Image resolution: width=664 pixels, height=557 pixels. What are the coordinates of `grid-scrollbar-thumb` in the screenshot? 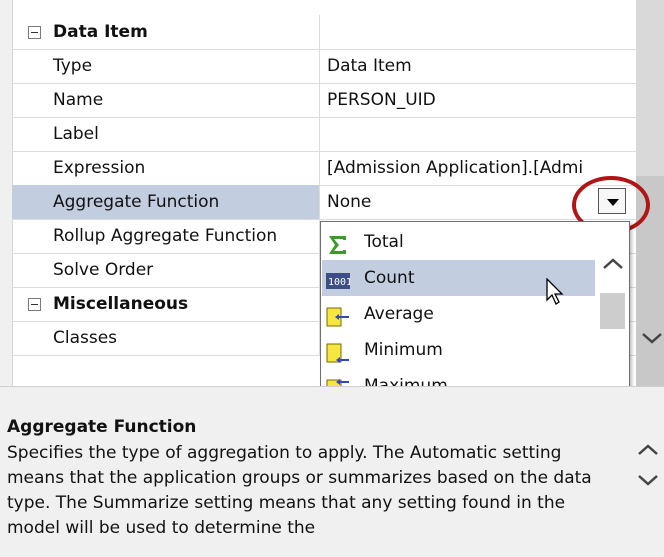 It's located at (650, 88).